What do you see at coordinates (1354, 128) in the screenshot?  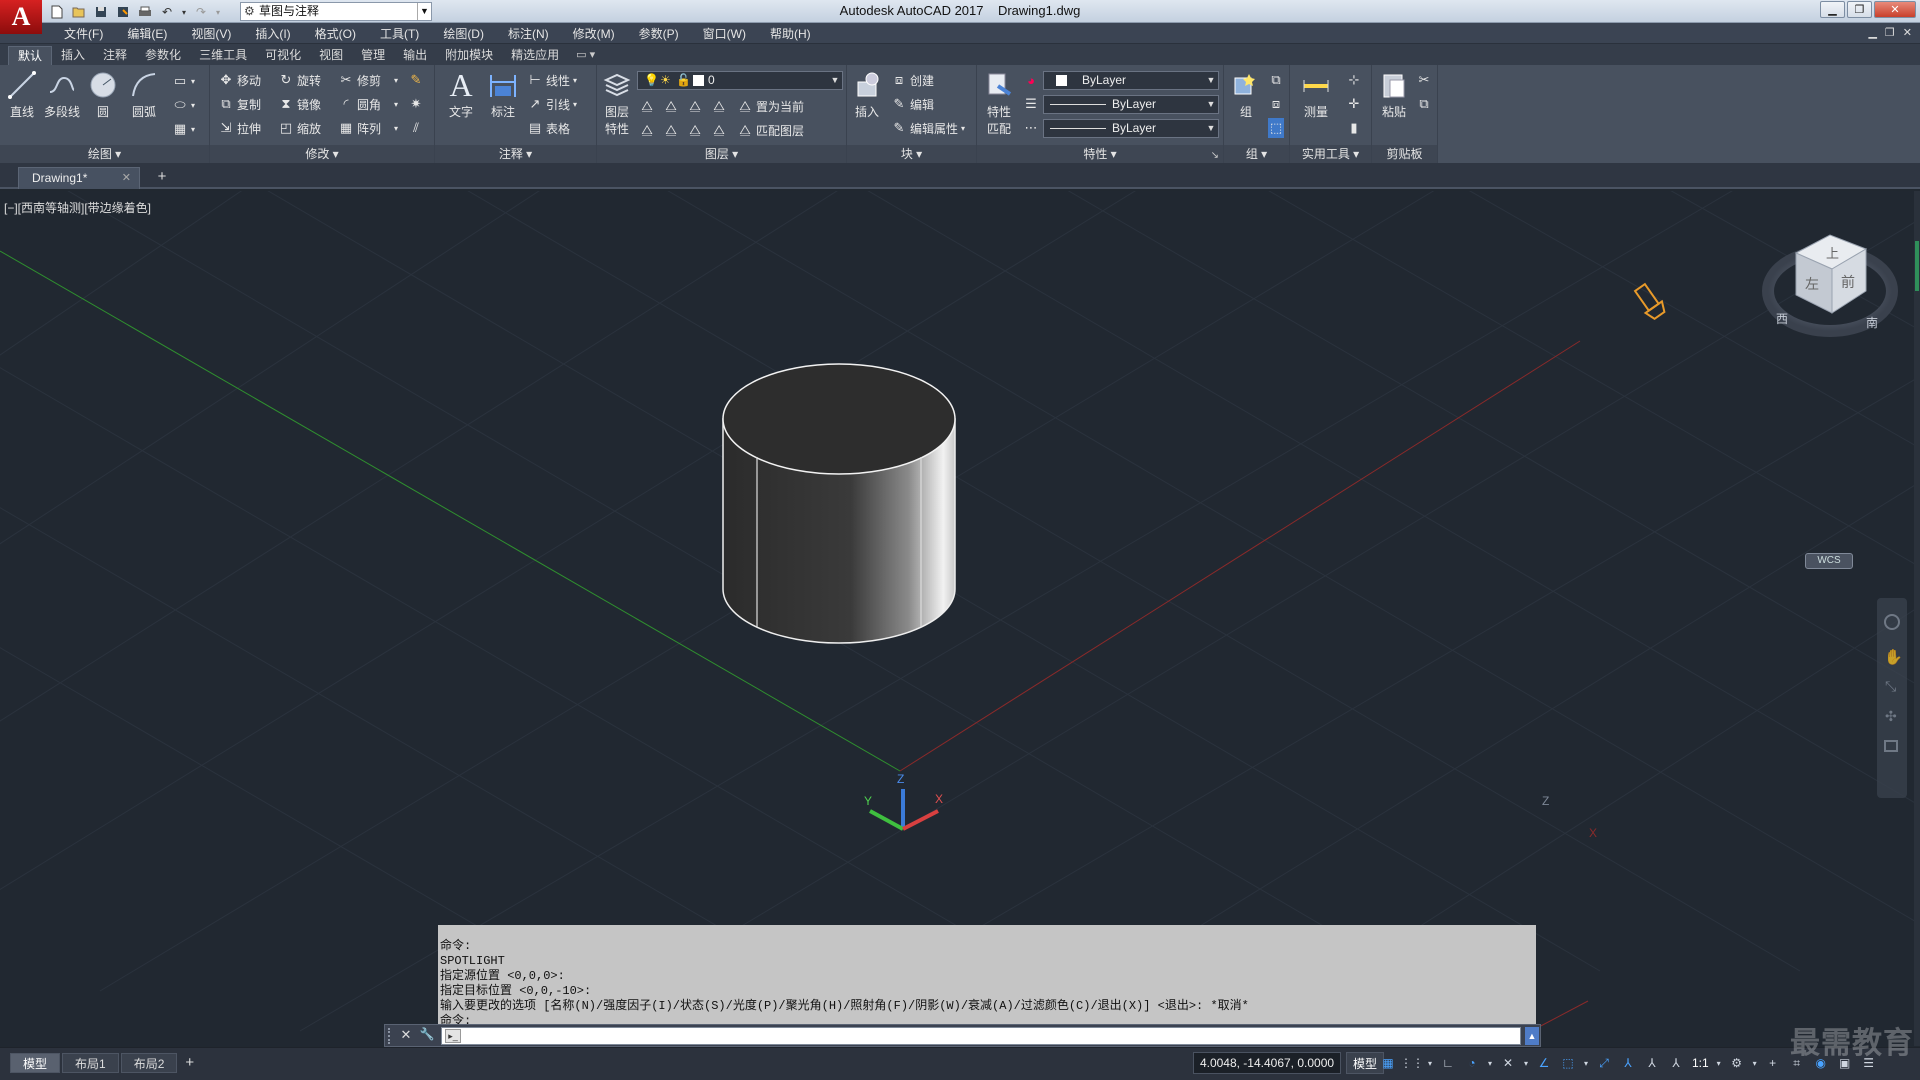 I see `calculator-button: ▮` at bounding box center [1354, 128].